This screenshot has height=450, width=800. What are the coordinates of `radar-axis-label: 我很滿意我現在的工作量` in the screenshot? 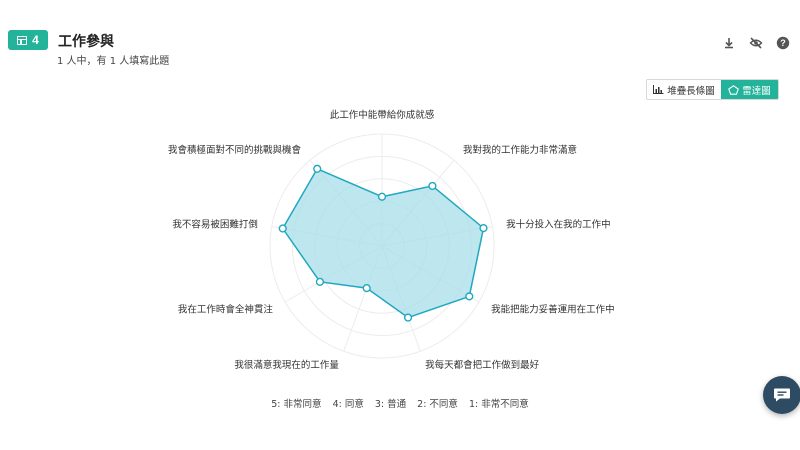 It's located at (286, 365).